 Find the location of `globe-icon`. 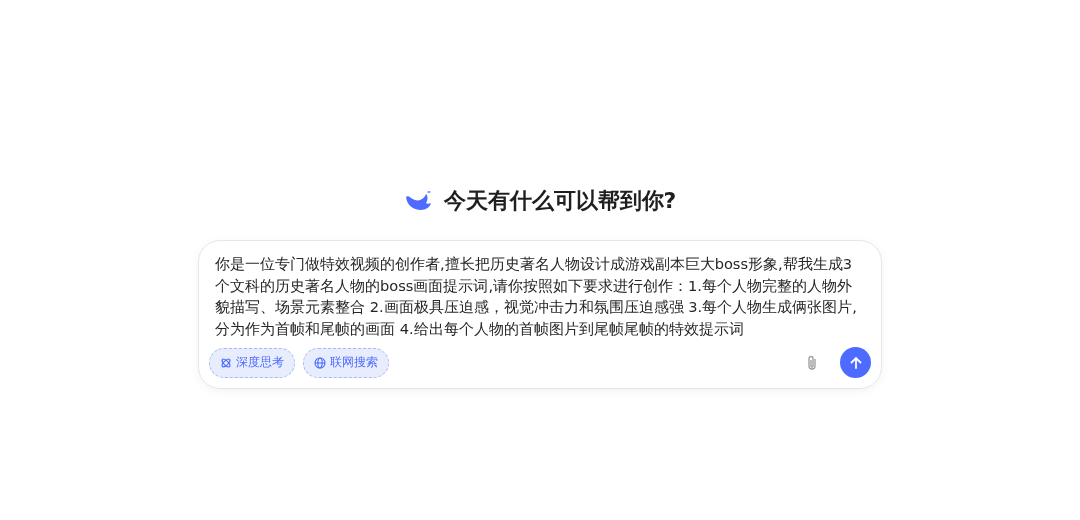

globe-icon is located at coordinates (320, 362).